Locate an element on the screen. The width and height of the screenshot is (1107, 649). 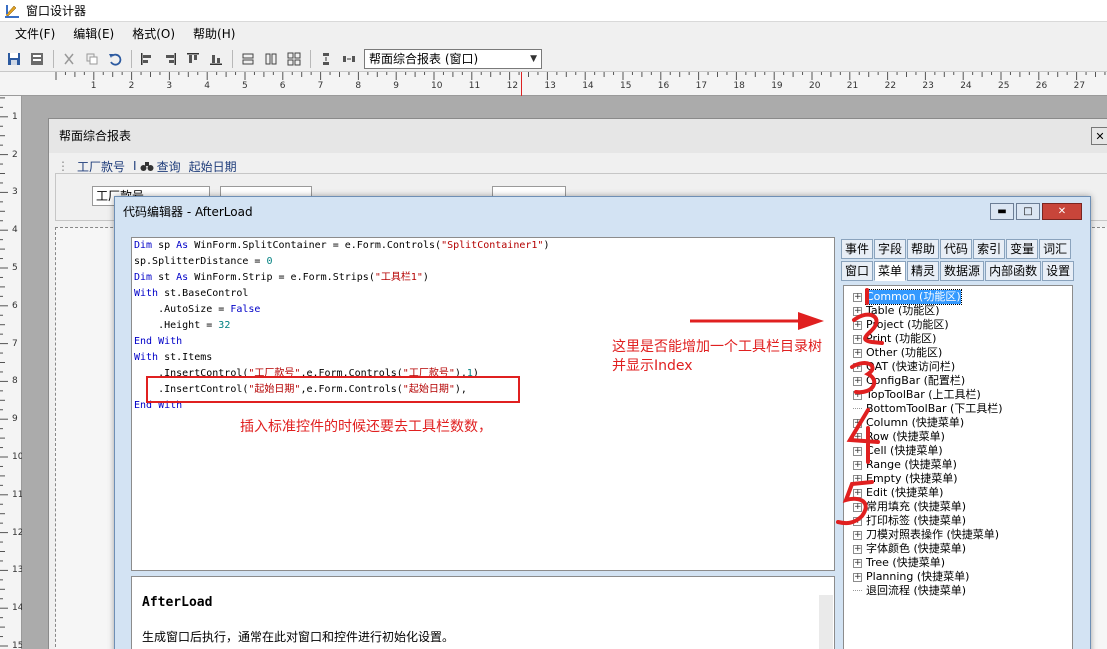
align-top-icon is located at coordinates (193, 57).